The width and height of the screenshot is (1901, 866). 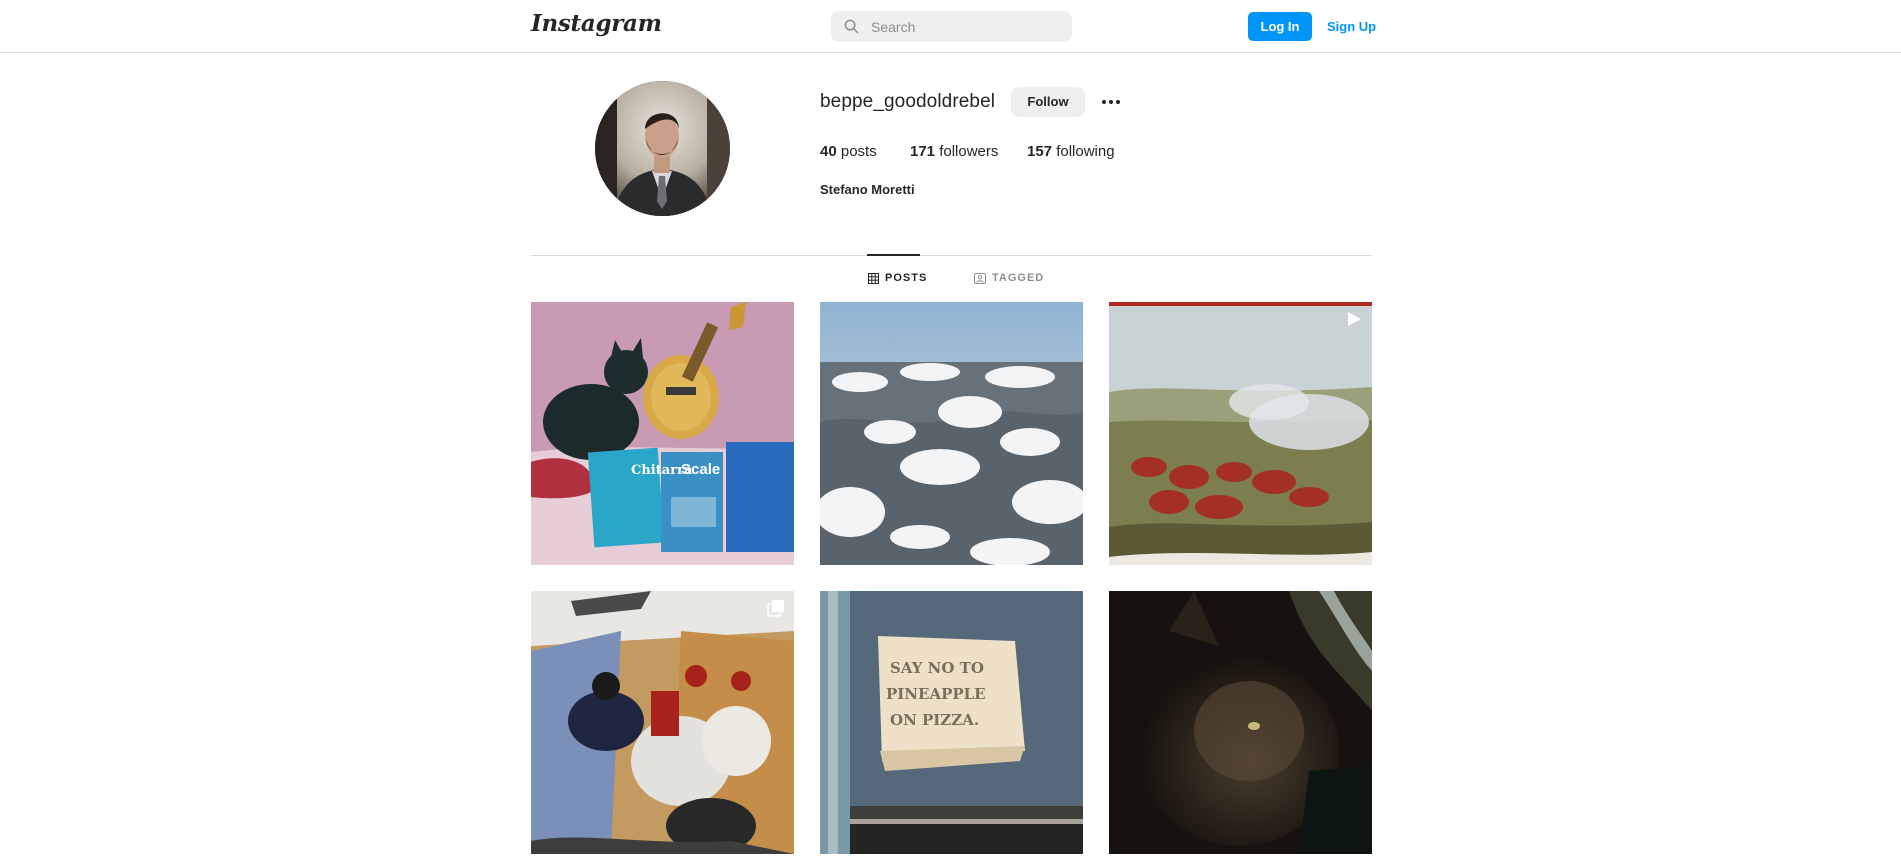 I want to click on tab-posts: POSTS, so click(x=897, y=278).